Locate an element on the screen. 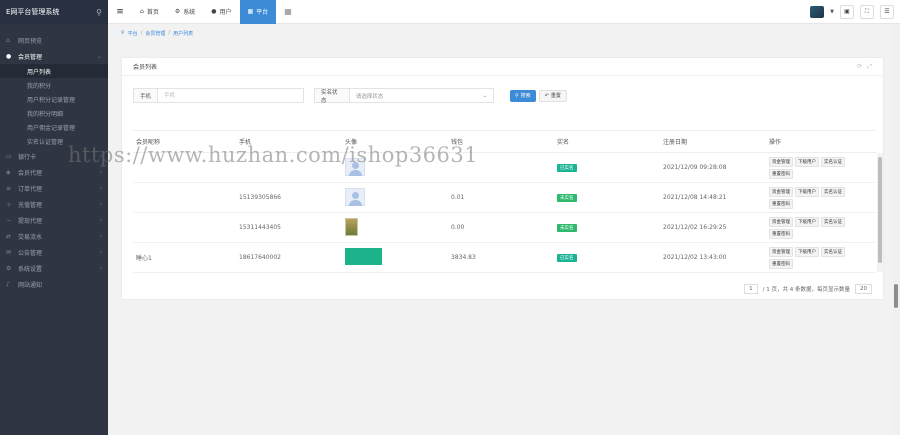  order-icon: ≡ is located at coordinates (9, 188).